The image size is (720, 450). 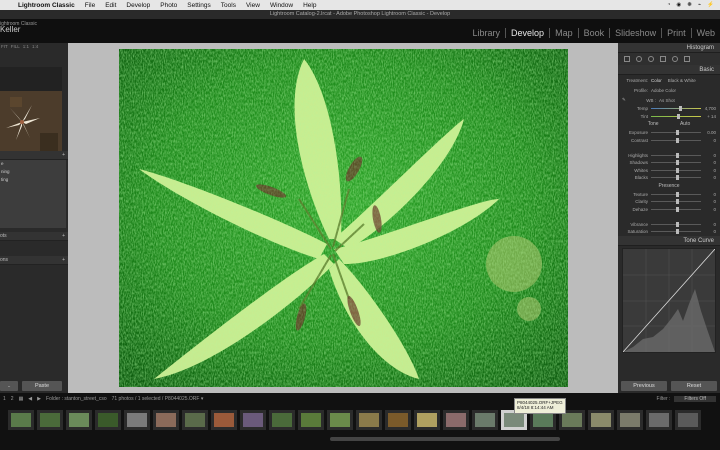 I want to click on menu-settings: Settings, so click(x=199, y=5).